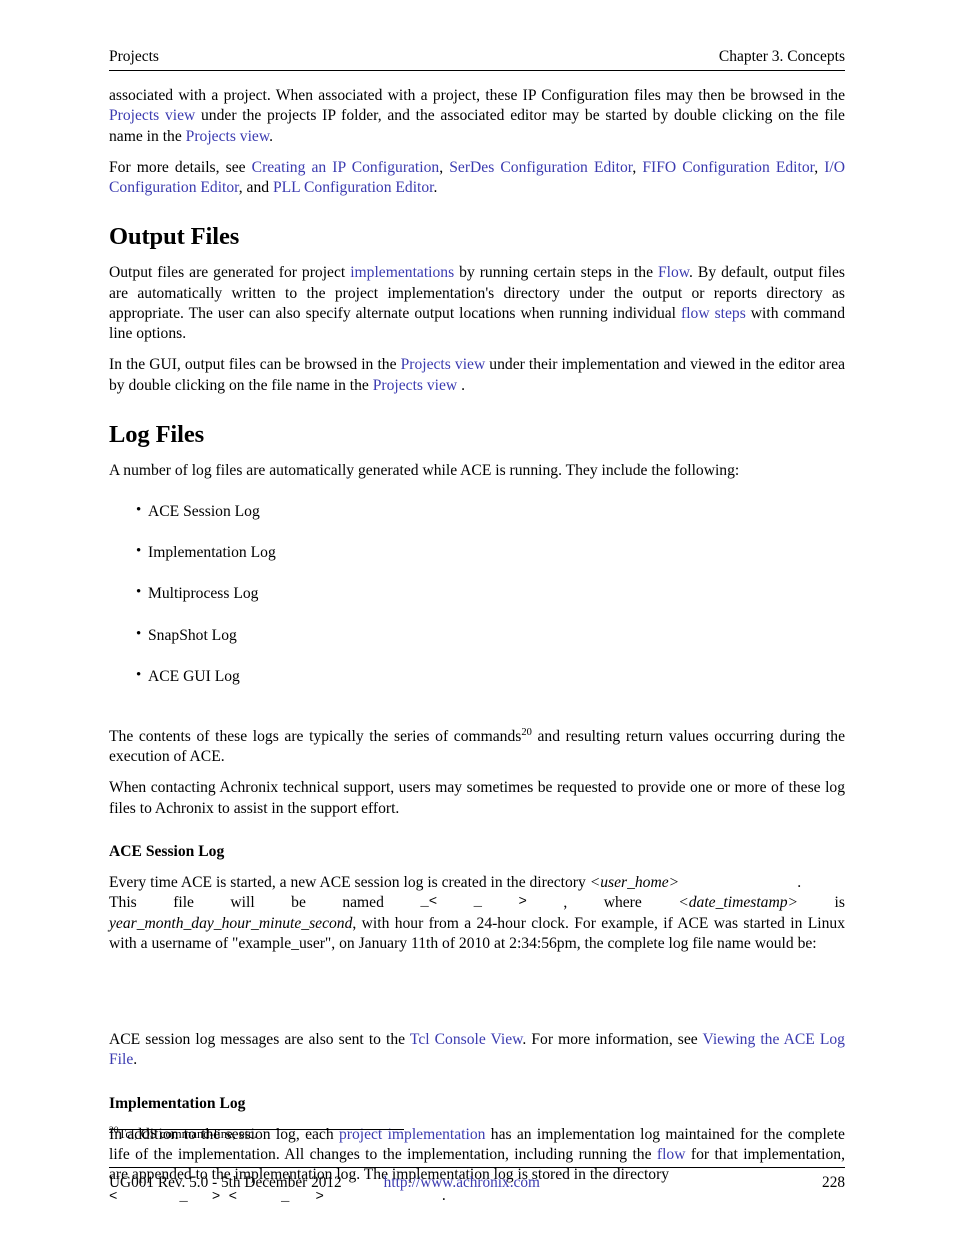  Describe the element at coordinates (673, 272) in the screenshot. I see `link-flow: Flow` at that location.